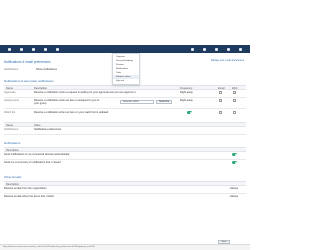  I want to click on row-name: Assignments, so click(11, 100).